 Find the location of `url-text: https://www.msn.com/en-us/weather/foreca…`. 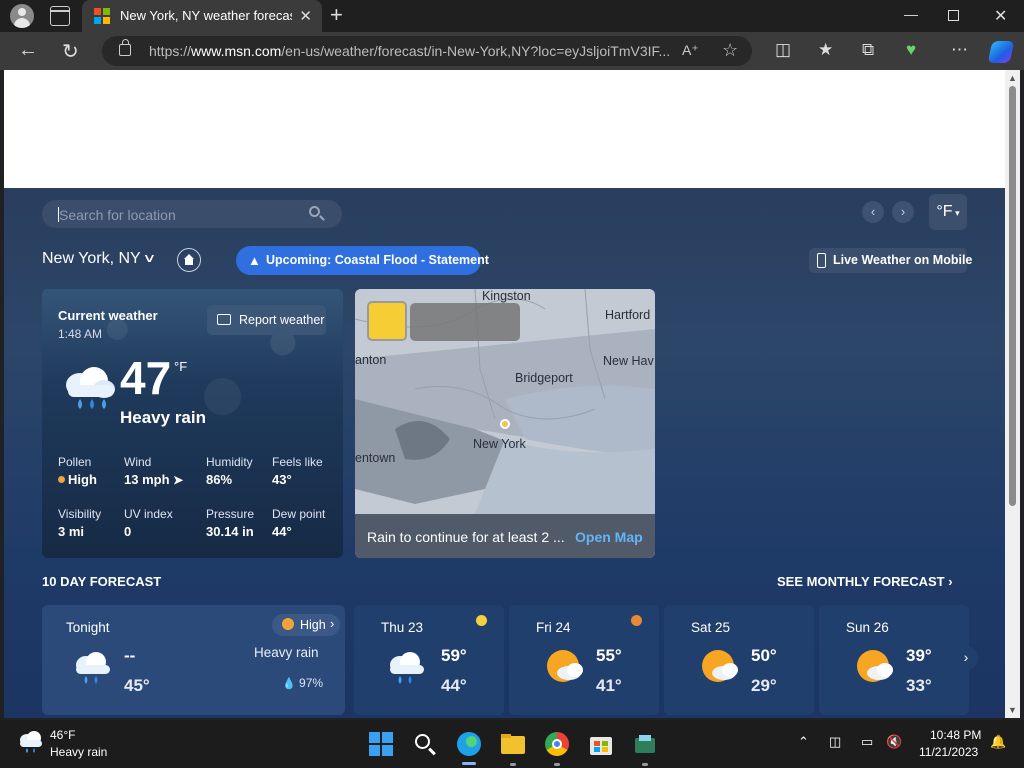

url-text: https://www.msn.com/en-us/weather/foreca… is located at coordinates (409, 51).